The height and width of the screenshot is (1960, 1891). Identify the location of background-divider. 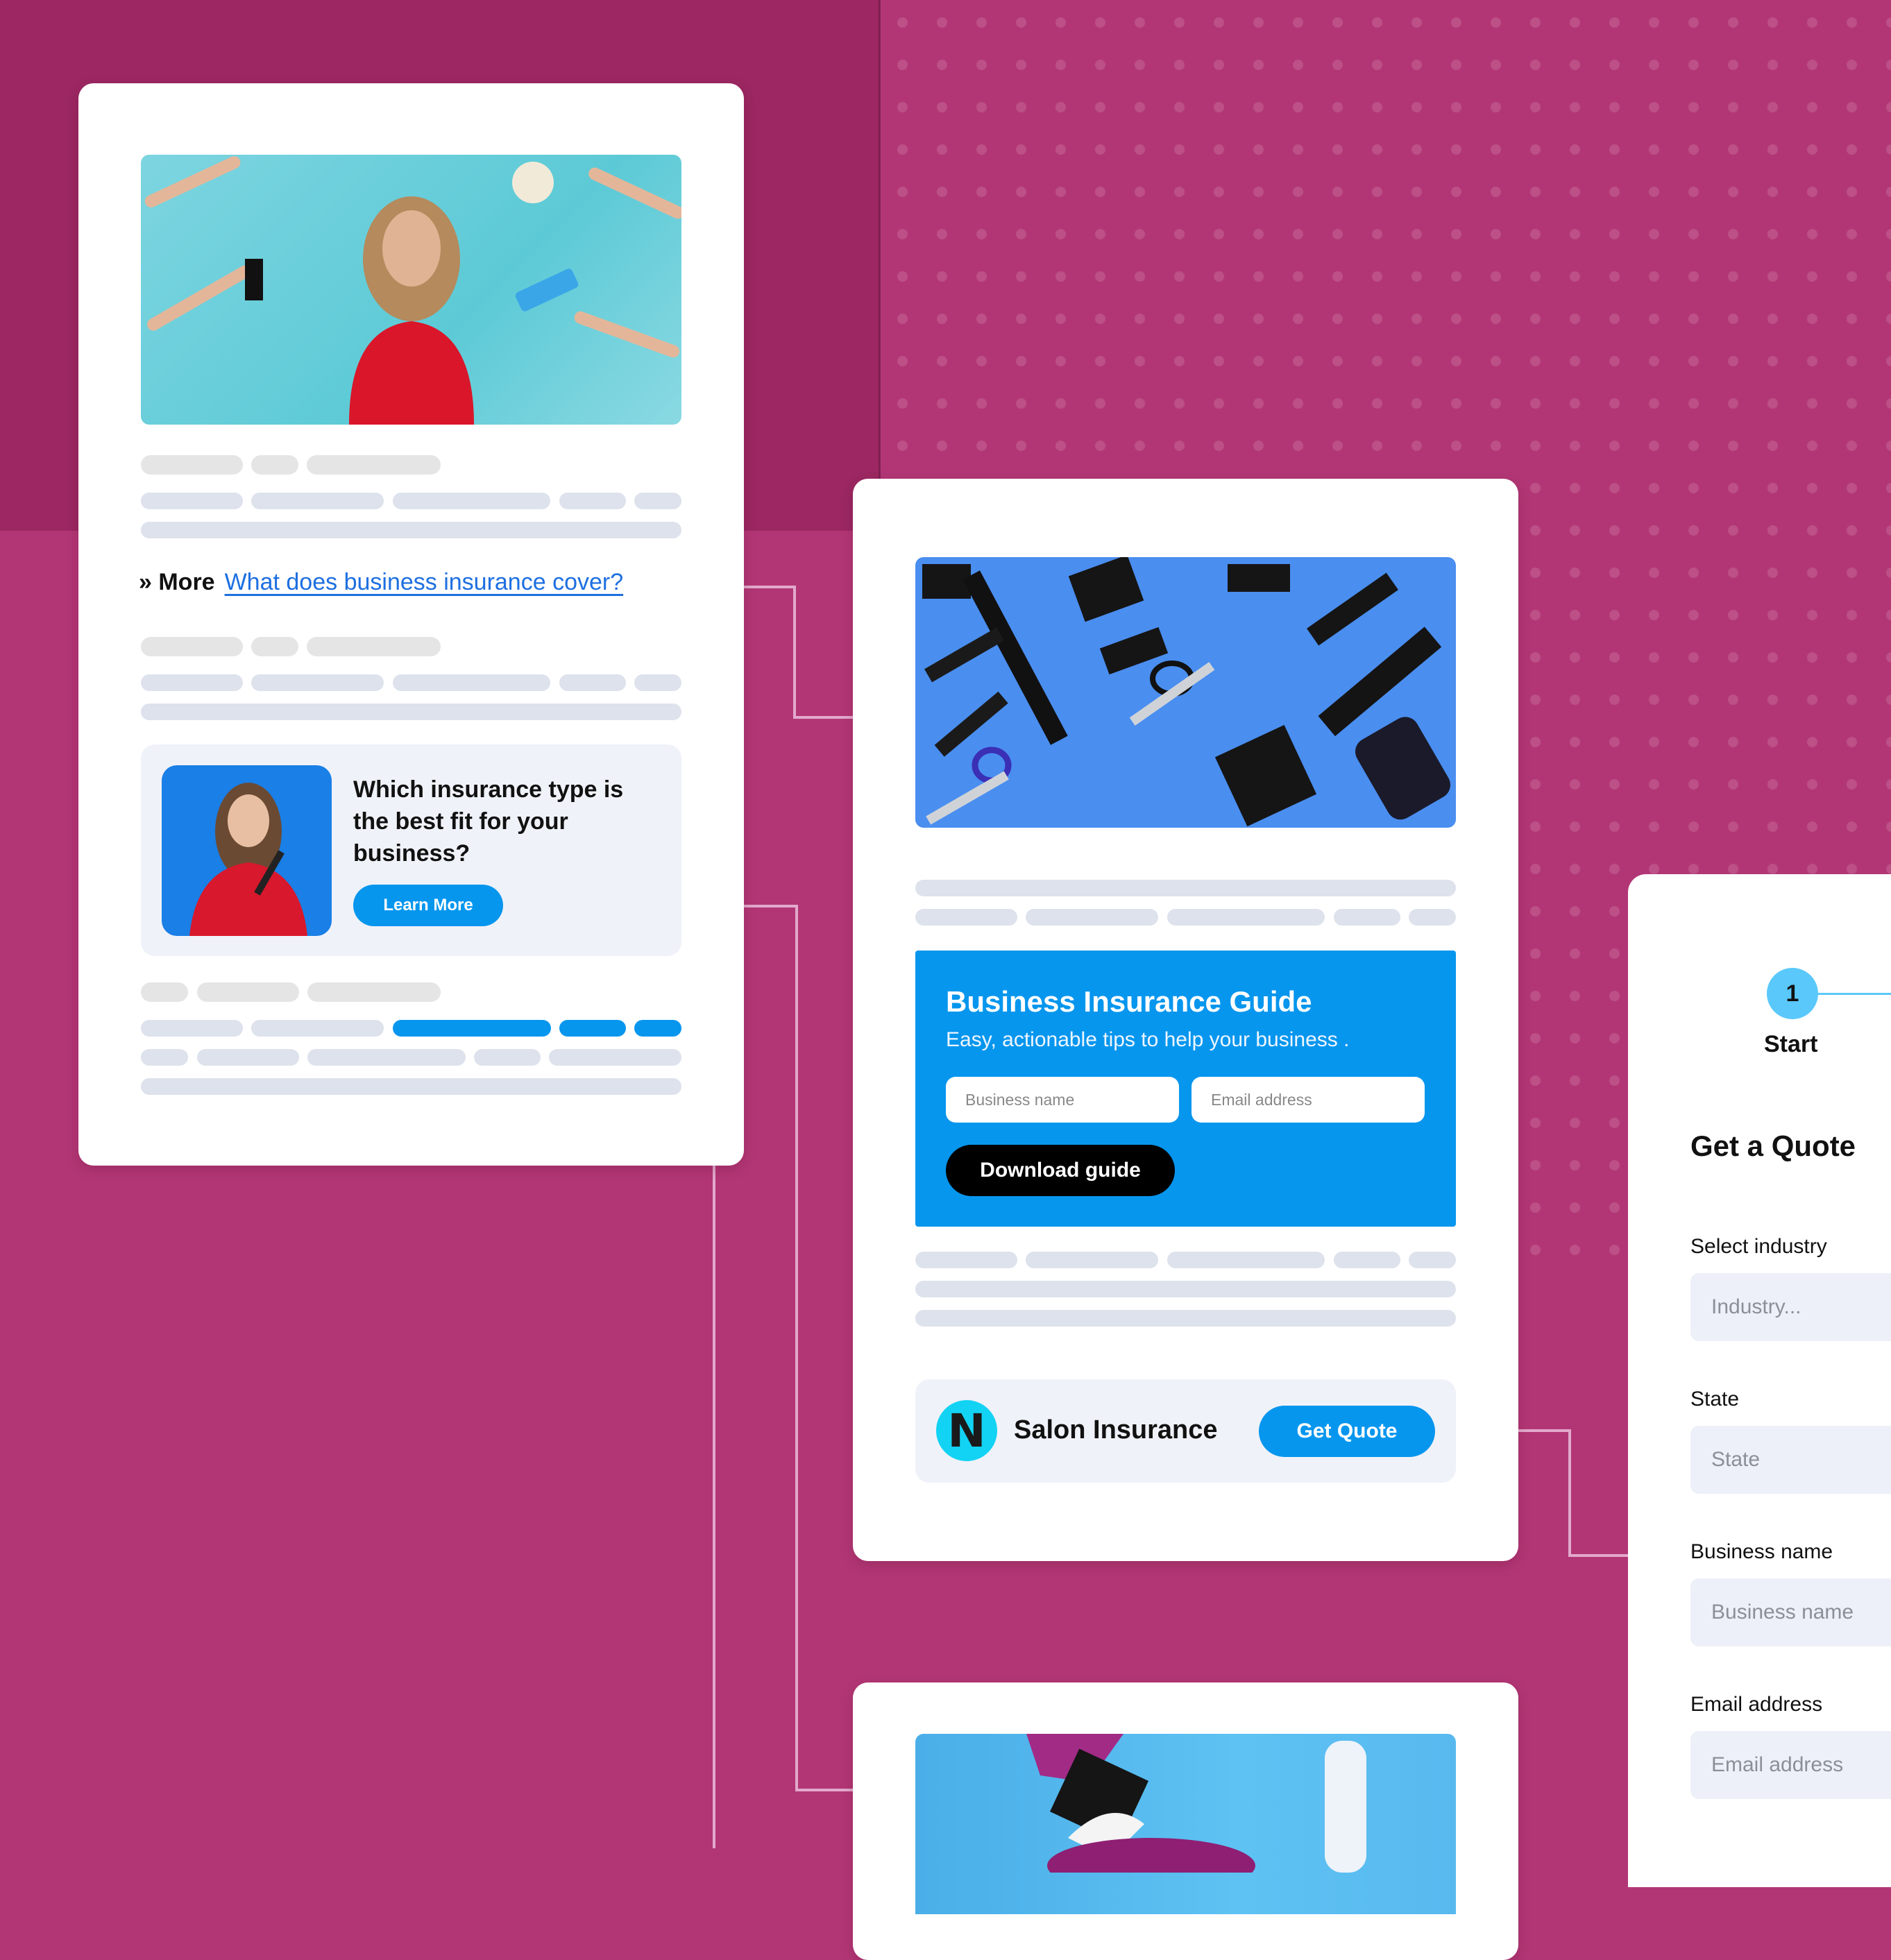
(880, 265).